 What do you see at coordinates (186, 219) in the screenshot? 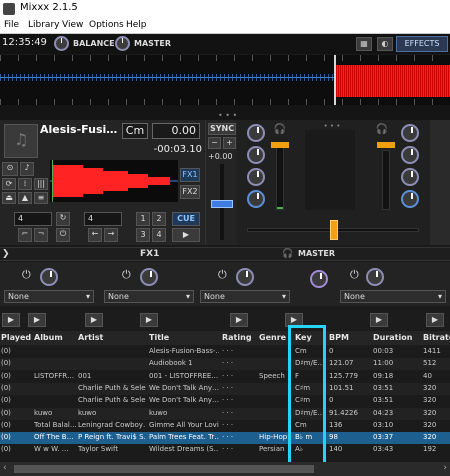
I see `cue-button: CUE` at bounding box center [186, 219].